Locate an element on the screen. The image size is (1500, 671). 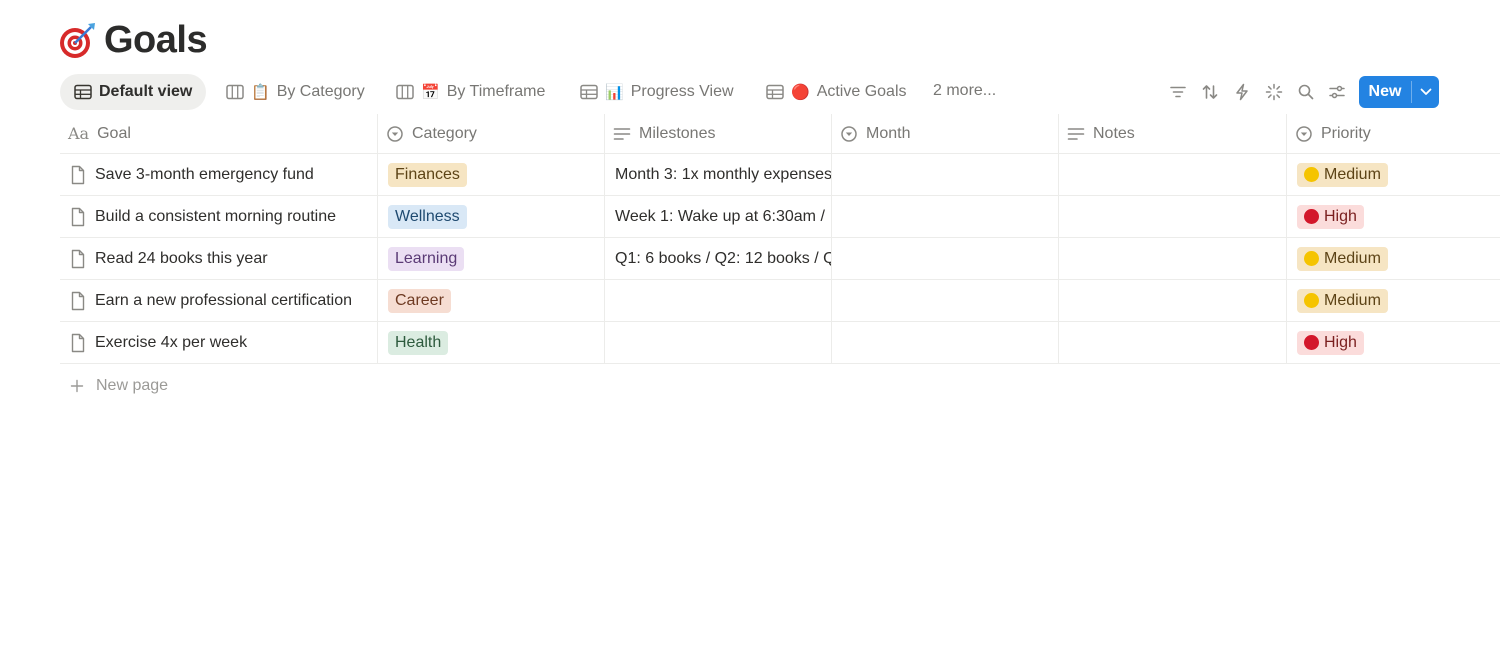
cell-category: Finances is located at coordinates (491, 174).